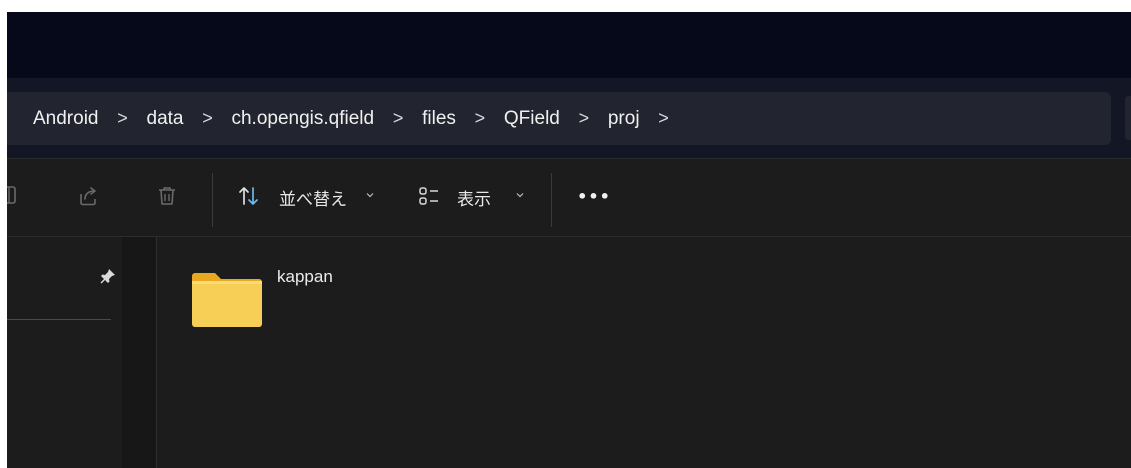 This screenshot has width=1131, height=468. What do you see at coordinates (165, 119) in the screenshot?
I see `breadcrumb-item-data: data` at bounding box center [165, 119].